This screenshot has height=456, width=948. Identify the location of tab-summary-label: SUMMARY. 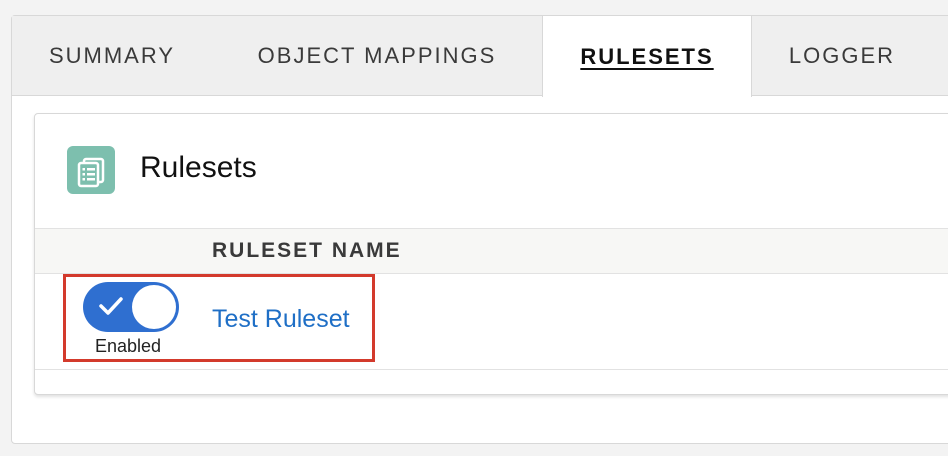
(112, 55).